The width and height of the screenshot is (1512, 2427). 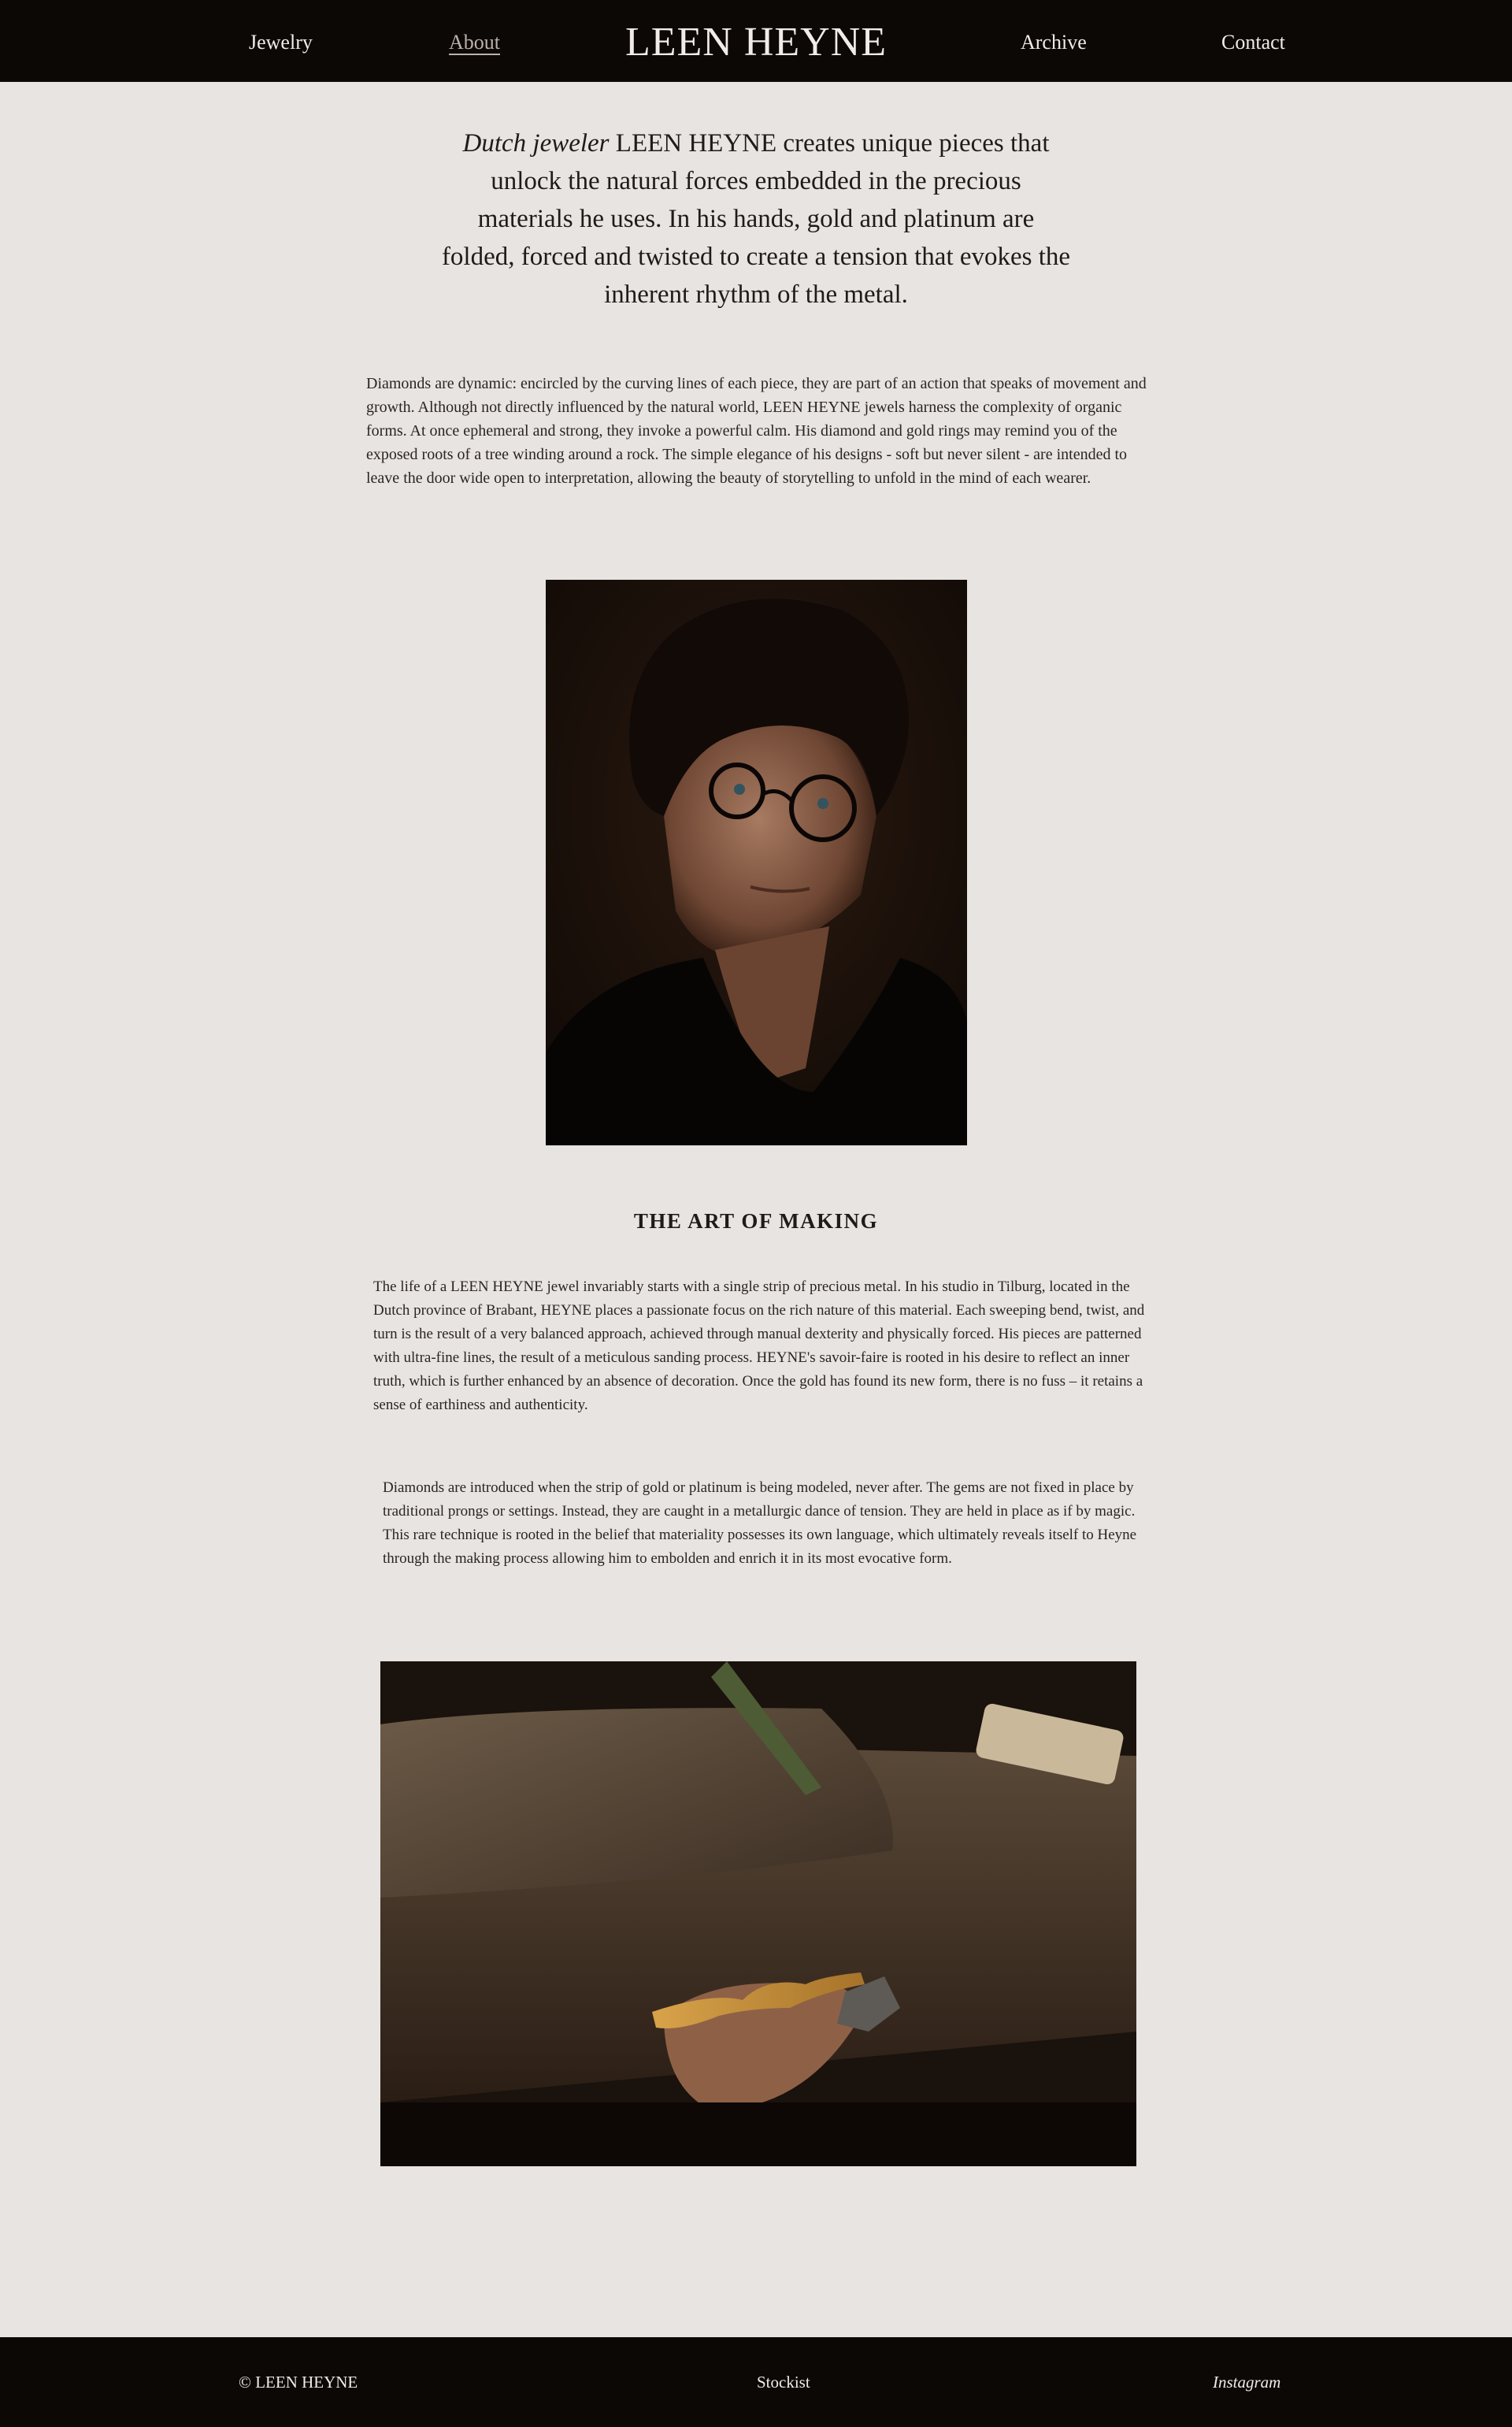 What do you see at coordinates (756, 2382) in the screenshot?
I see `footer: © LEEN HEYNE Stockist Instagram` at bounding box center [756, 2382].